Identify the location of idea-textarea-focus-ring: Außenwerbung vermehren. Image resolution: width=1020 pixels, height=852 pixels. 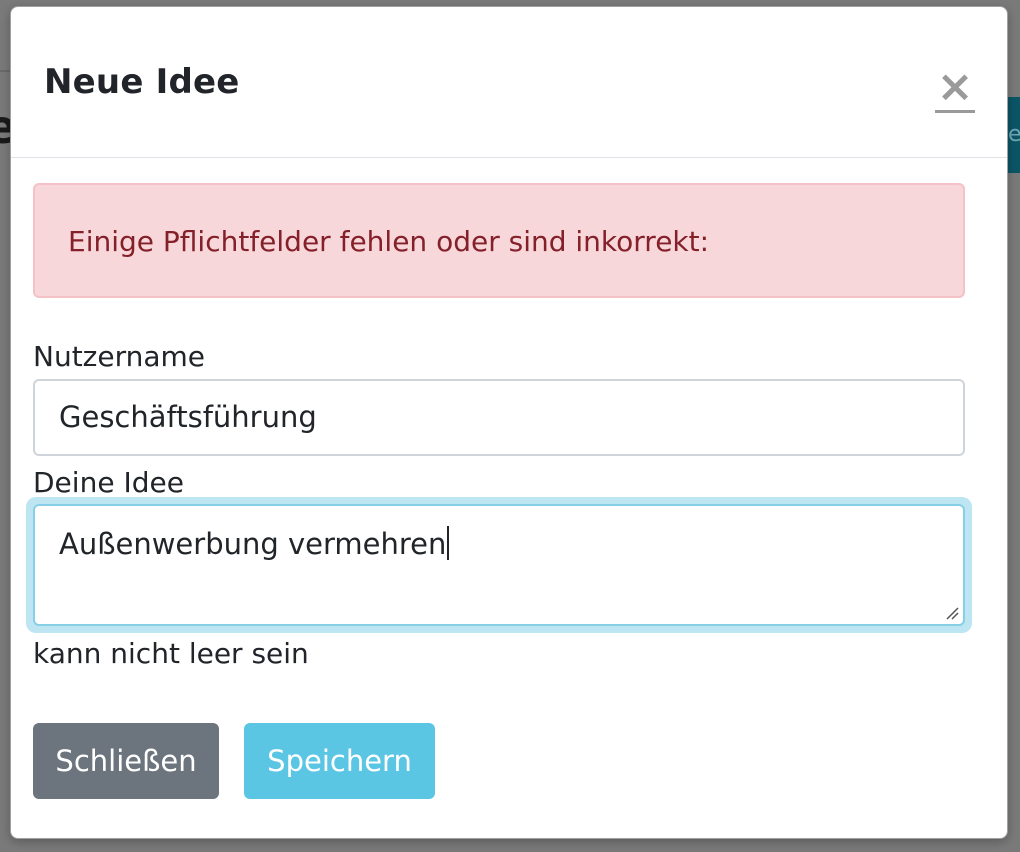
(499, 565).